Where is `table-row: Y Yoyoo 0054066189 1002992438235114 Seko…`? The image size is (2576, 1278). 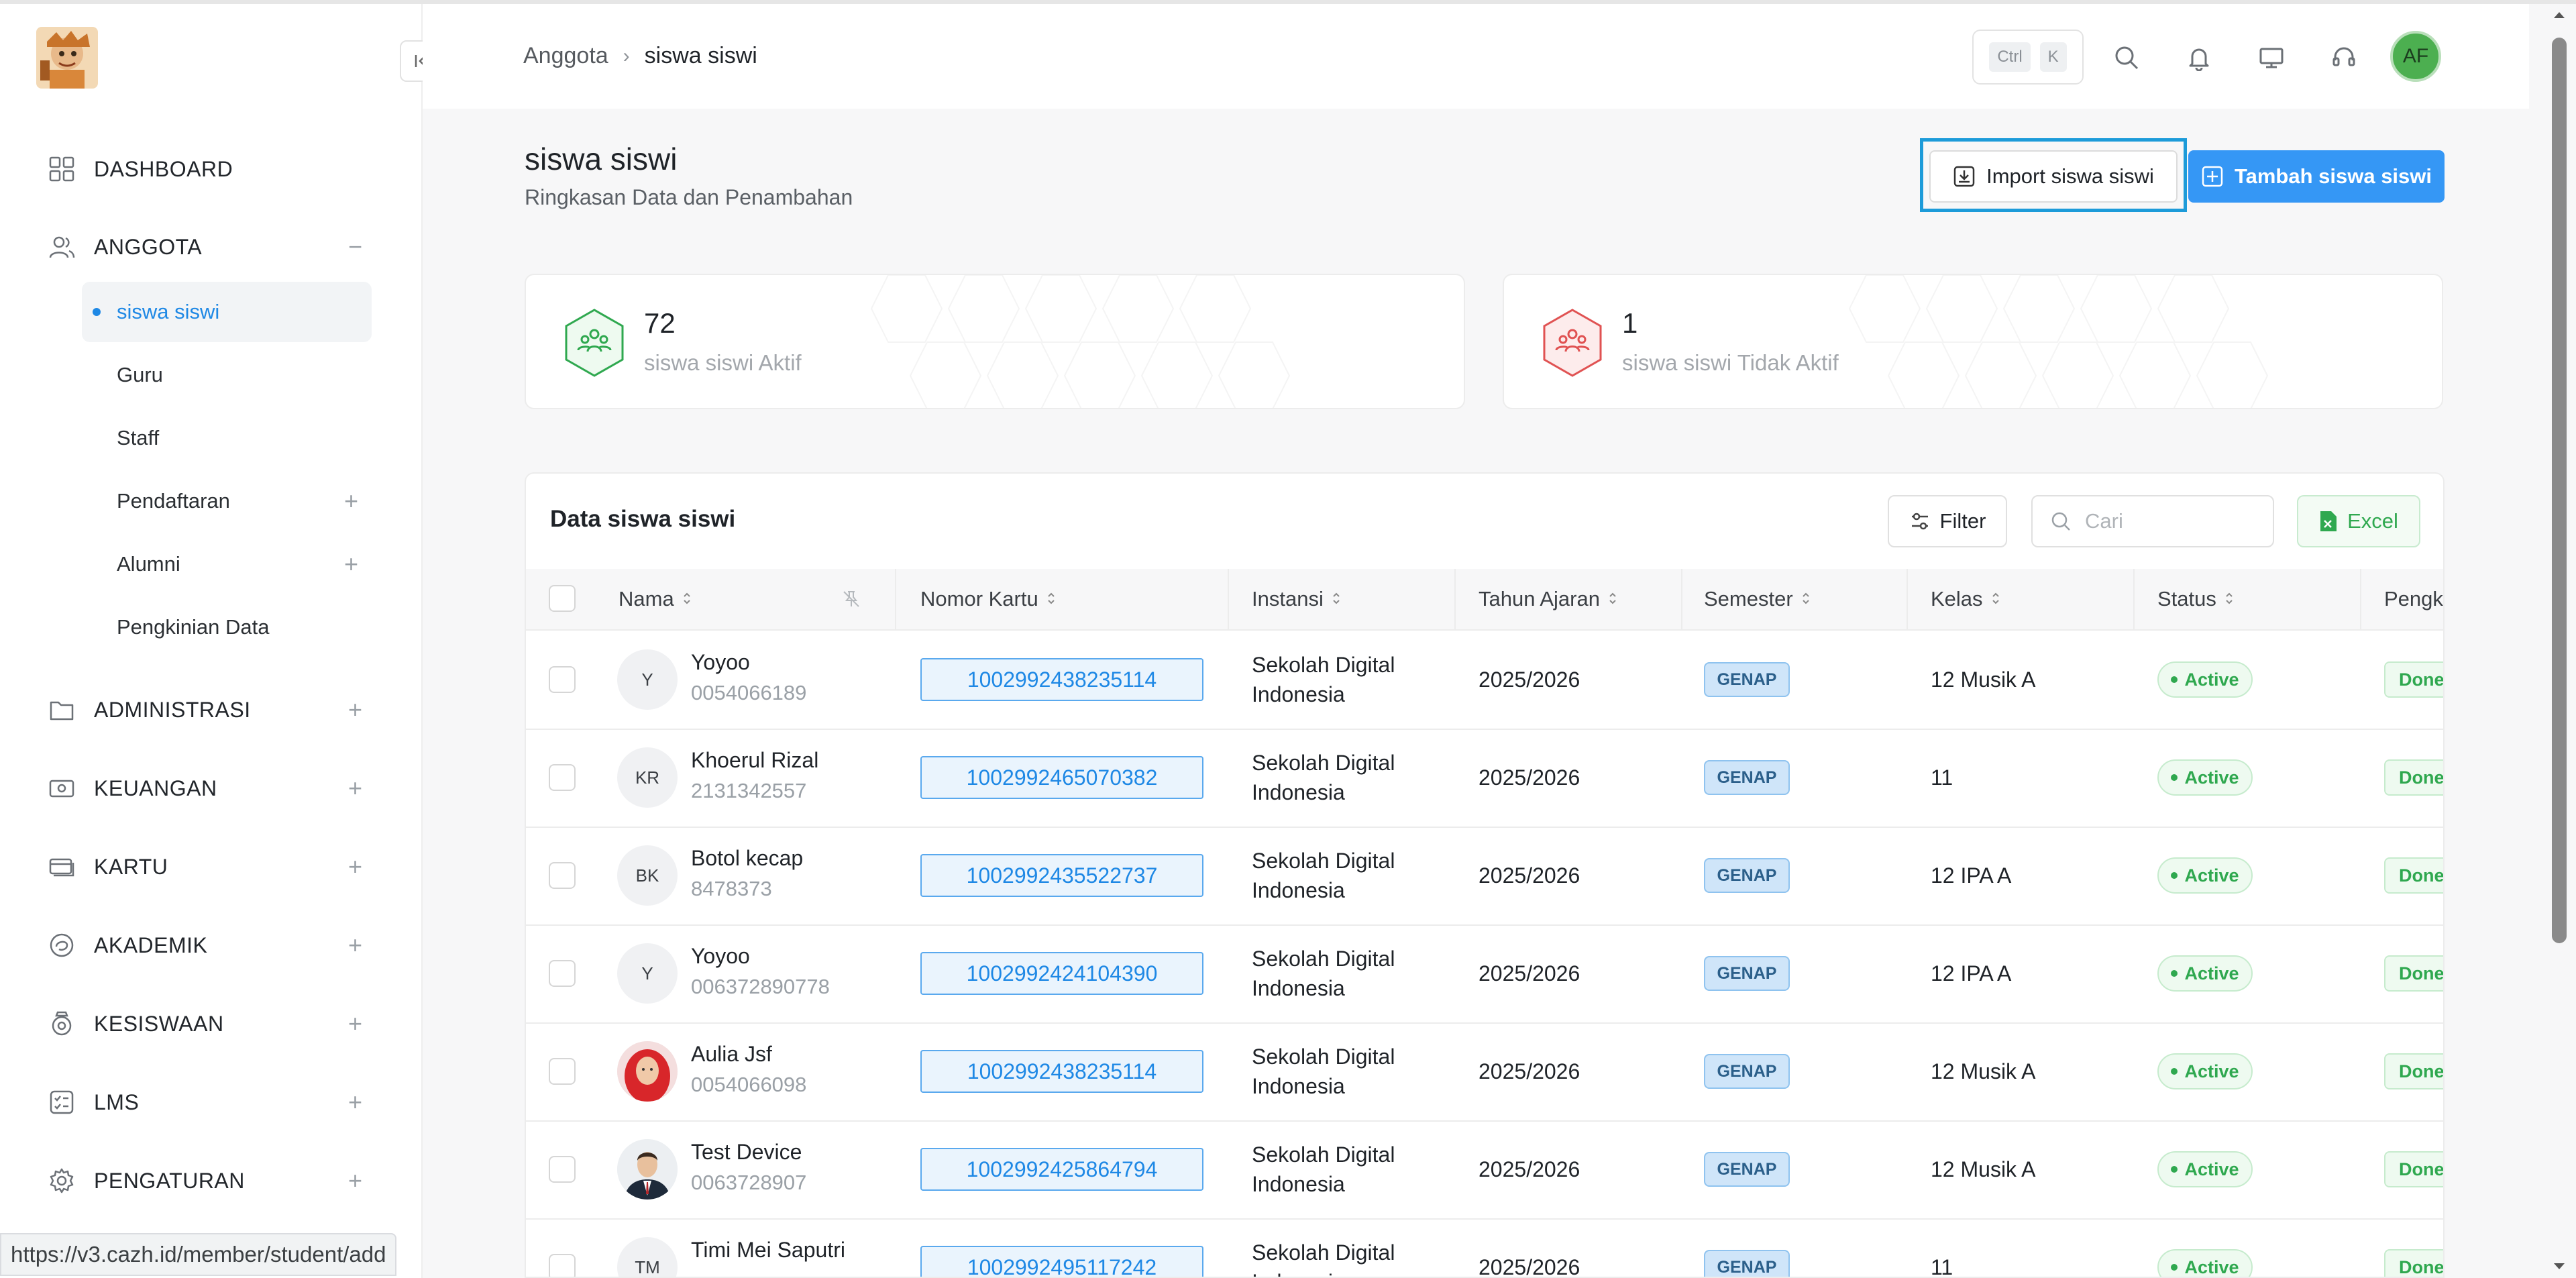 table-row: Y Yoyoo 0054066189 1002992438235114 Seko… is located at coordinates (1484, 680).